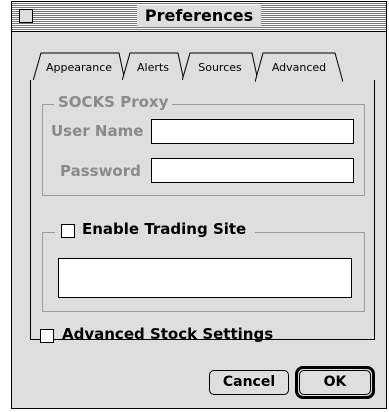 This screenshot has width=389, height=412. Describe the element at coordinates (205, 278) in the screenshot. I see `trading-site-field` at that location.